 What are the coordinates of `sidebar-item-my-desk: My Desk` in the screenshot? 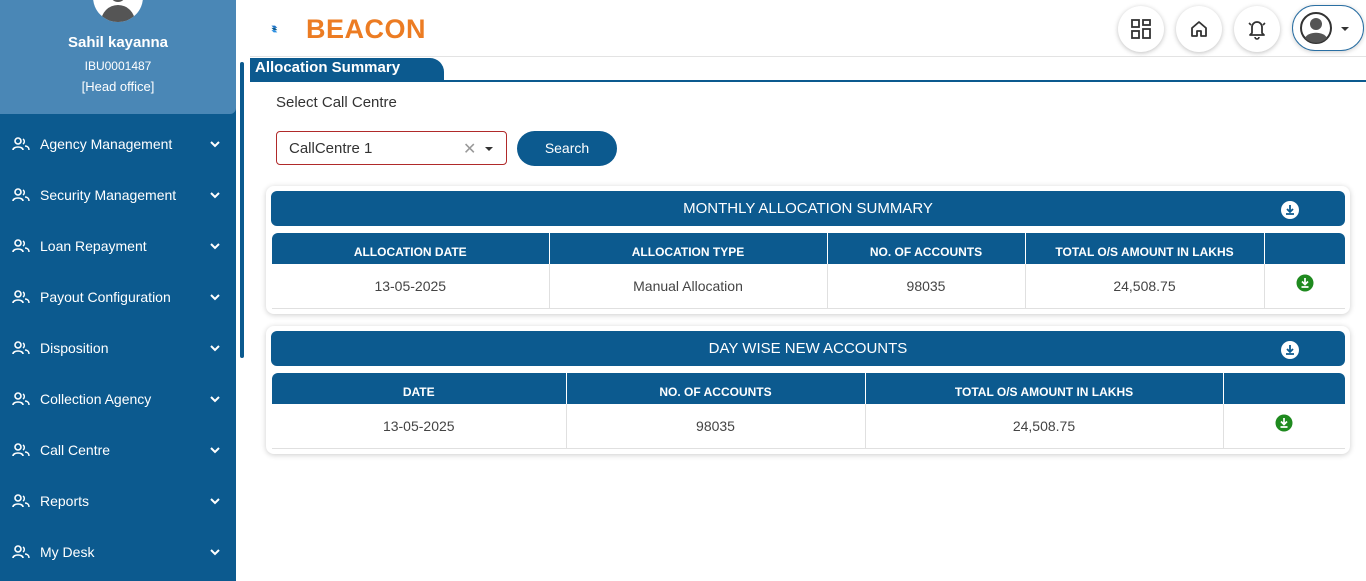 It's located at (118, 552).